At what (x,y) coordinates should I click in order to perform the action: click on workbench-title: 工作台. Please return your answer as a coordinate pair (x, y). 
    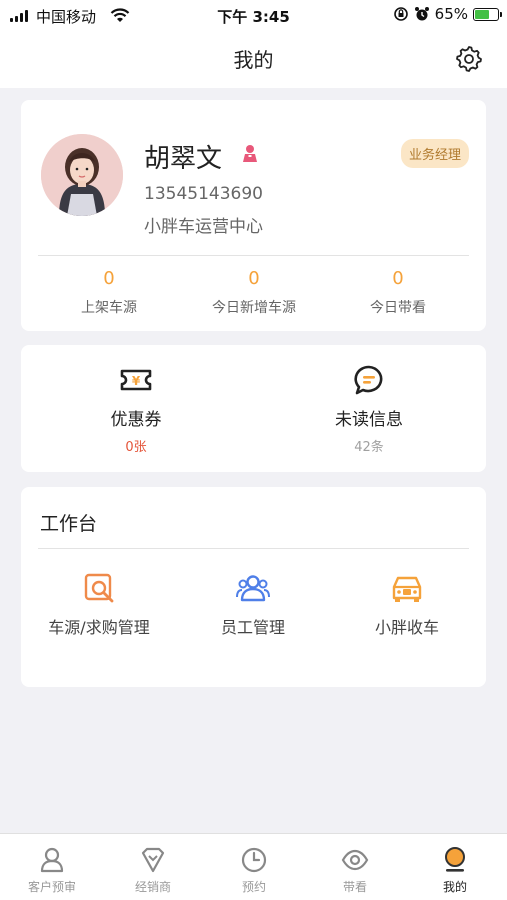
    Looking at the image, I should click on (69, 524).